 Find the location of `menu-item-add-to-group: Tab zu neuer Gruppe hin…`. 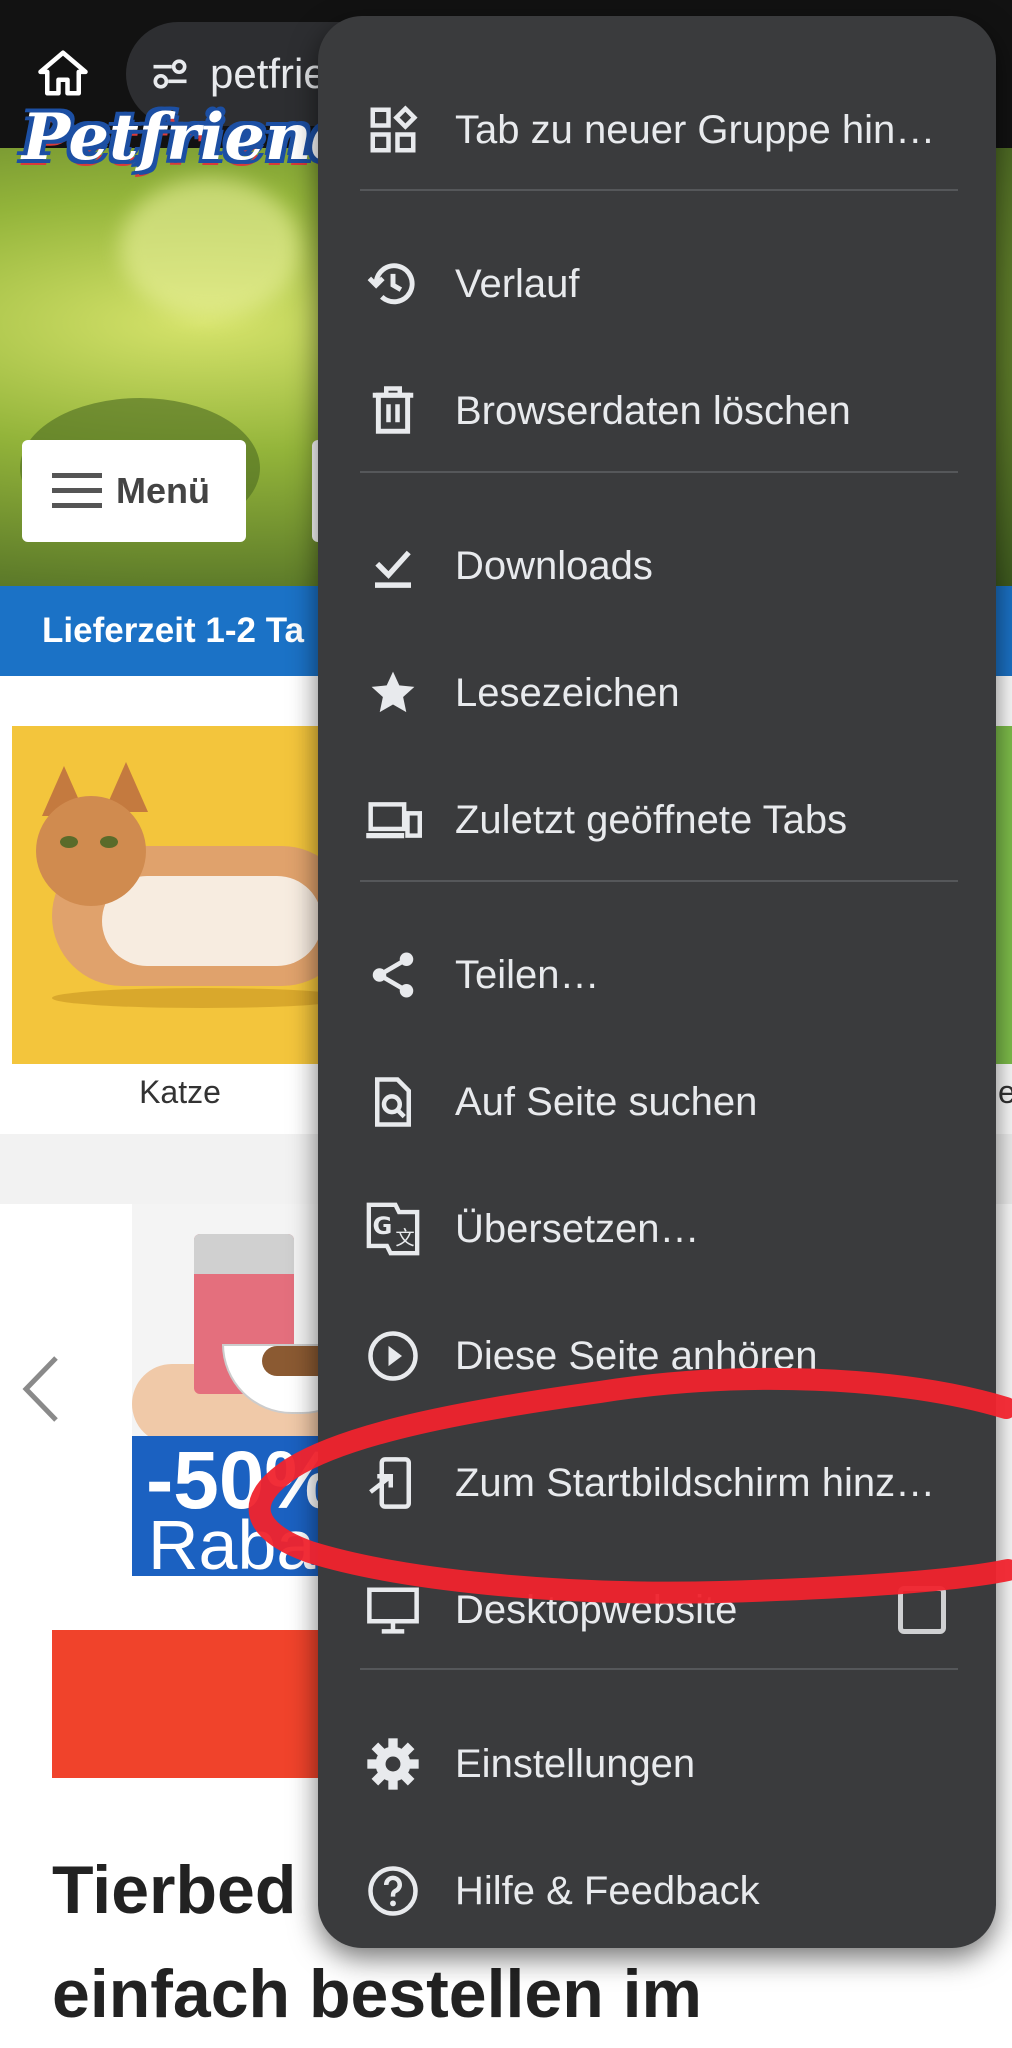

menu-item-add-to-group: Tab zu neuer Gruppe hin… is located at coordinates (657, 130).